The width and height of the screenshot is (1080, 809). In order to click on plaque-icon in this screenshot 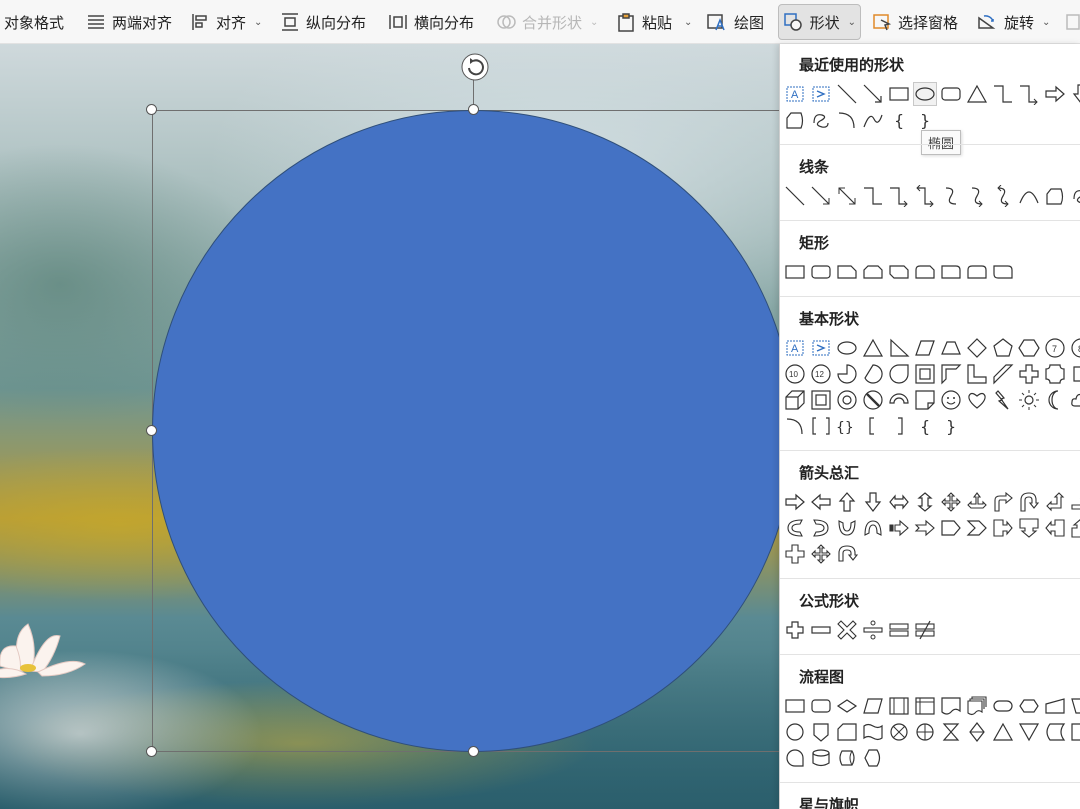, I will do `click(1055, 374)`.